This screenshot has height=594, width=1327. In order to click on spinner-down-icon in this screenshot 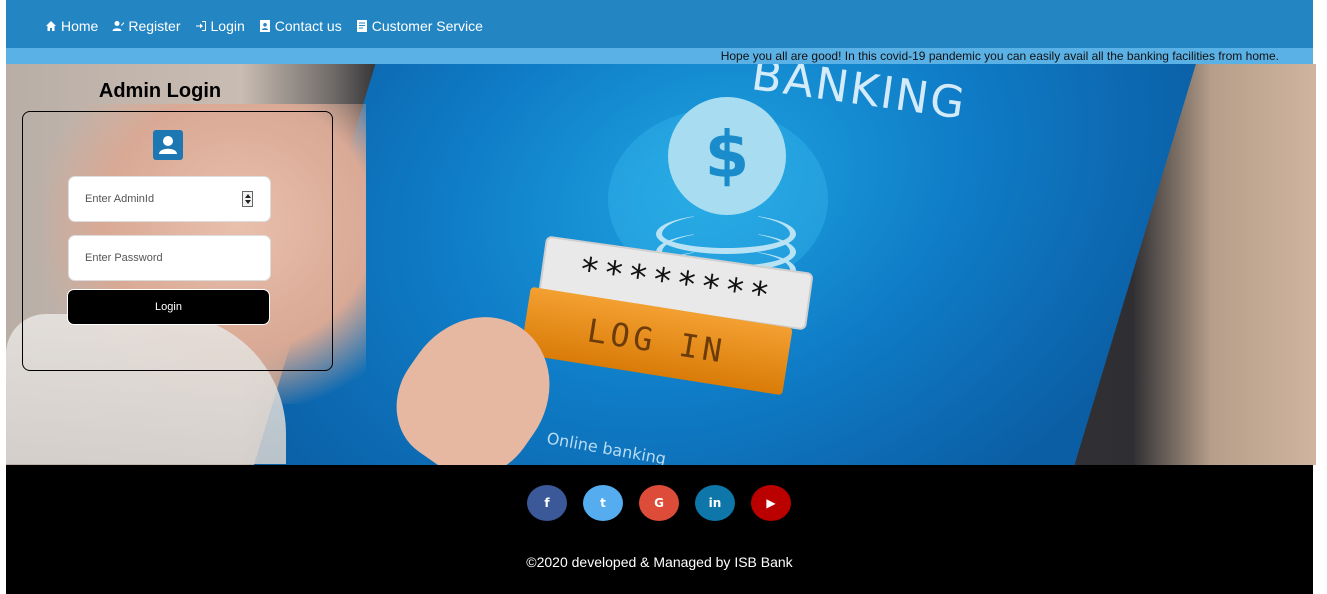, I will do `click(248, 202)`.